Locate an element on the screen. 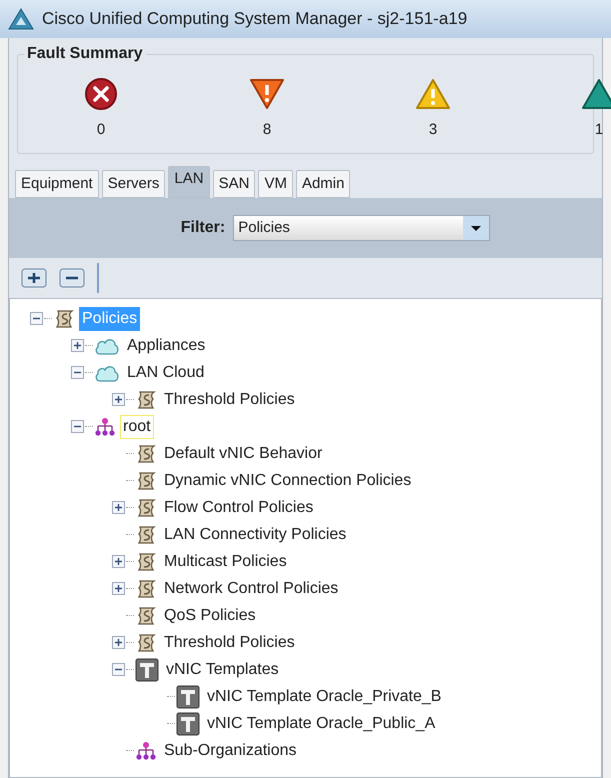  tree-item: QoS Policies is located at coordinates (210, 616).